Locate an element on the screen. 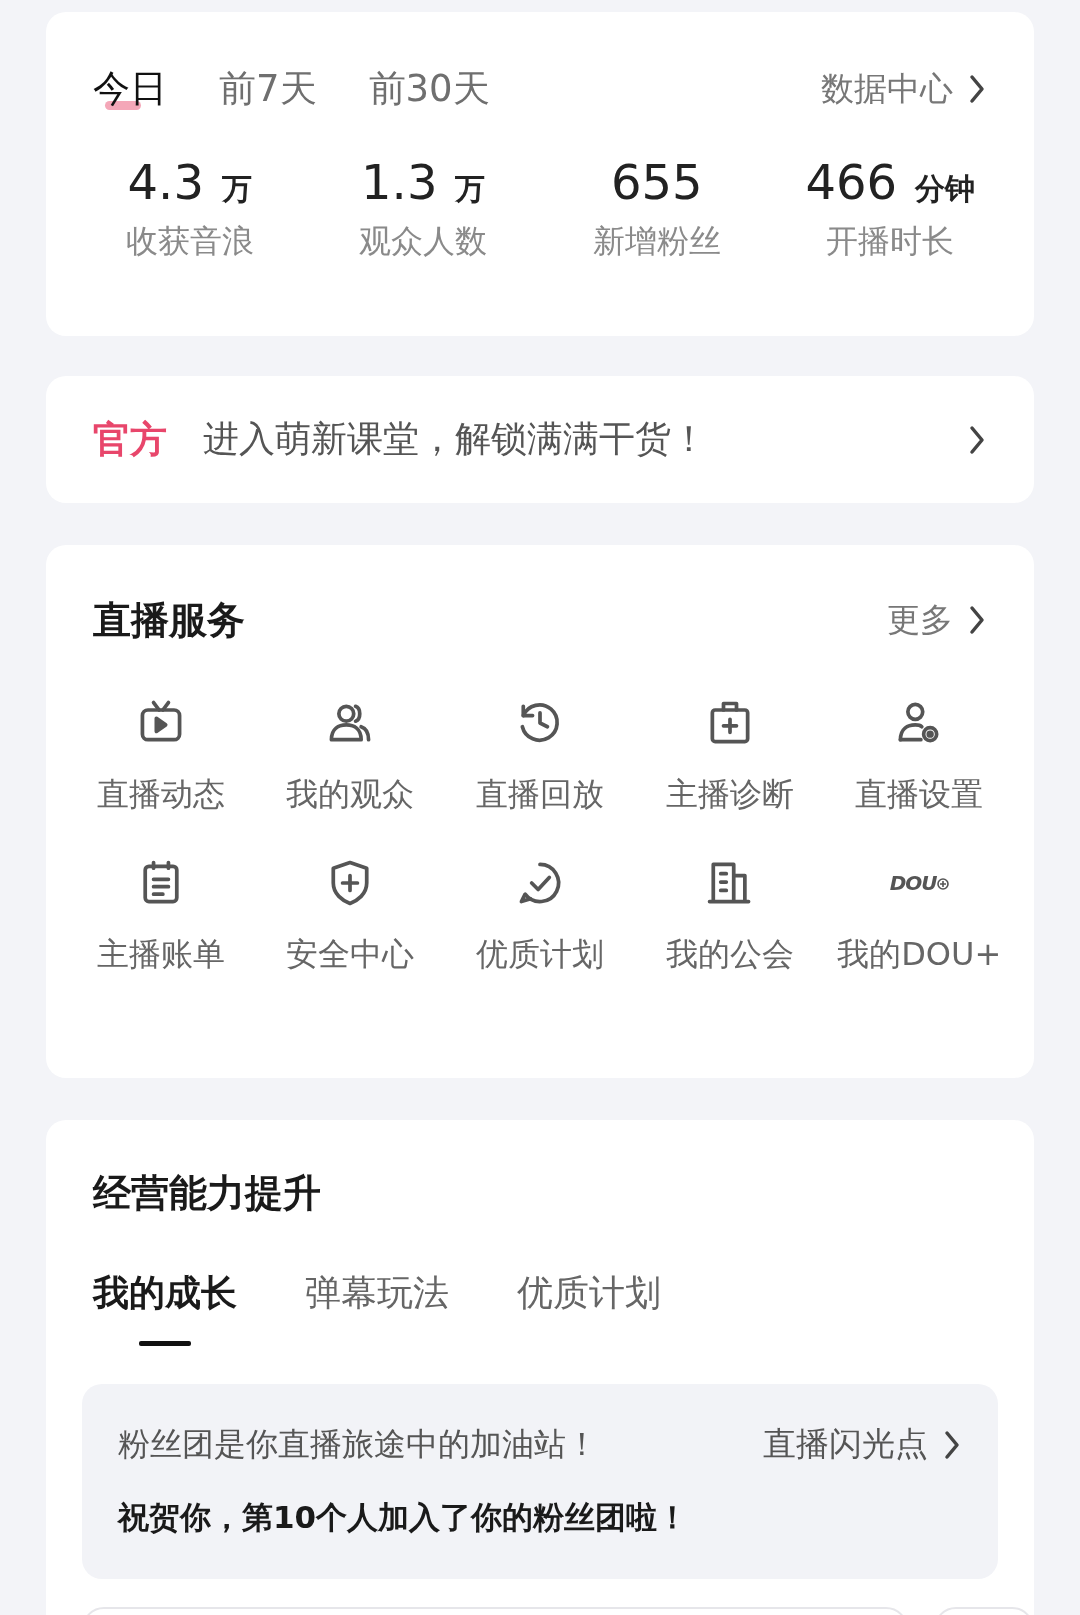 The width and height of the screenshot is (1080, 1615). stat-label: 开播时长 is located at coordinates (890, 241).